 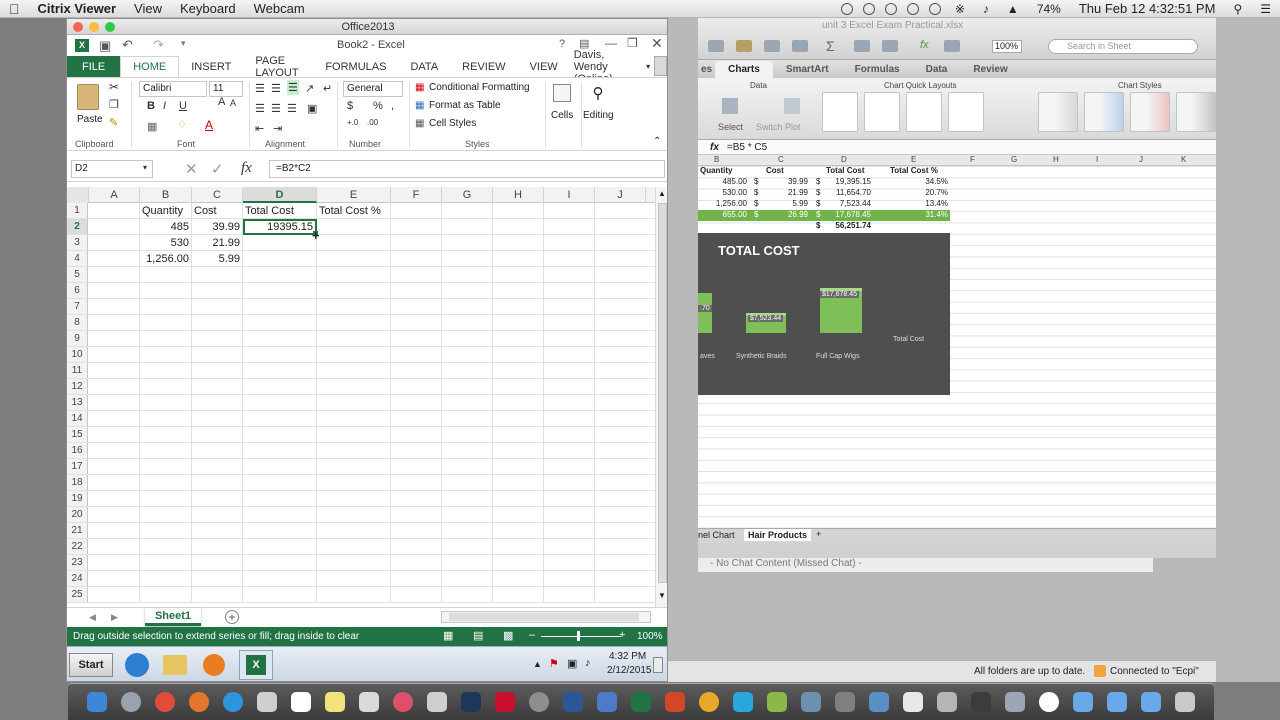 What do you see at coordinates (662, 193) in the screenshot?
I see `scroll-up-icon: ▲` at bounding box center [662, 193].